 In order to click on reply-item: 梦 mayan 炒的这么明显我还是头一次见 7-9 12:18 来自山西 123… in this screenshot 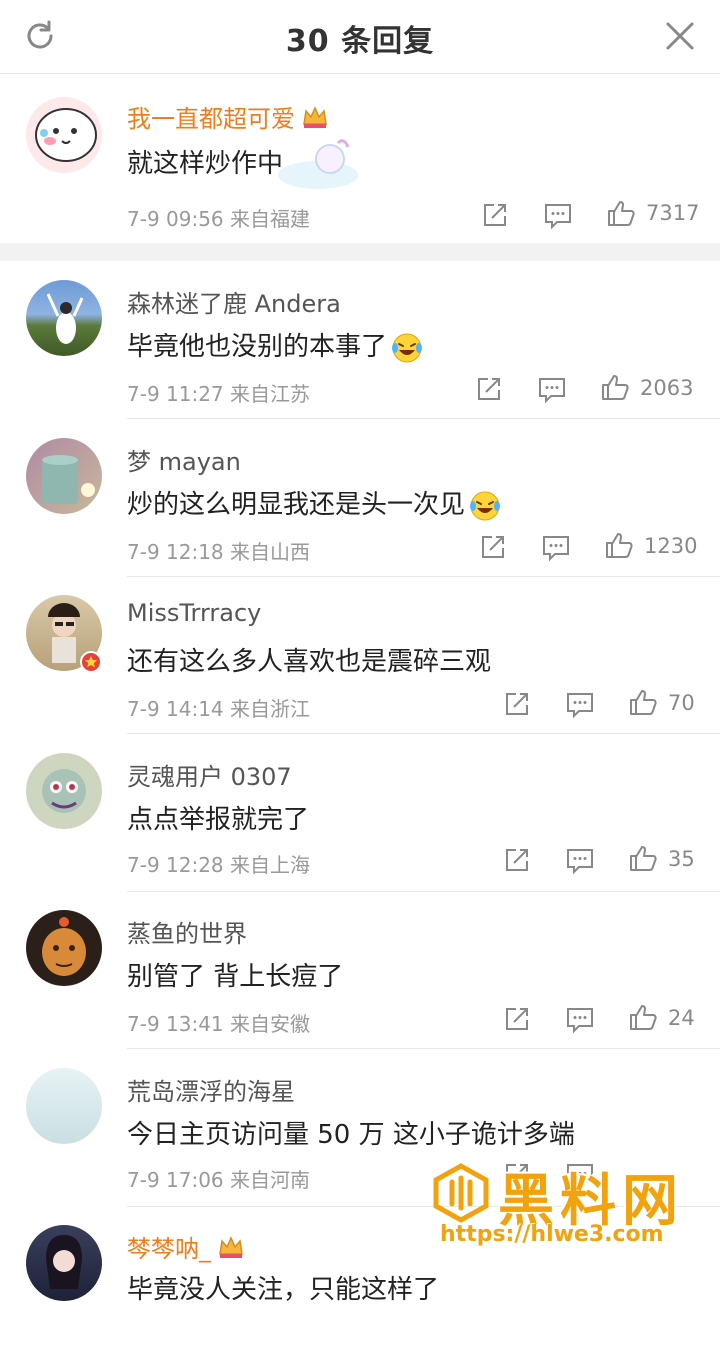, I will do `click(360, 498)`.